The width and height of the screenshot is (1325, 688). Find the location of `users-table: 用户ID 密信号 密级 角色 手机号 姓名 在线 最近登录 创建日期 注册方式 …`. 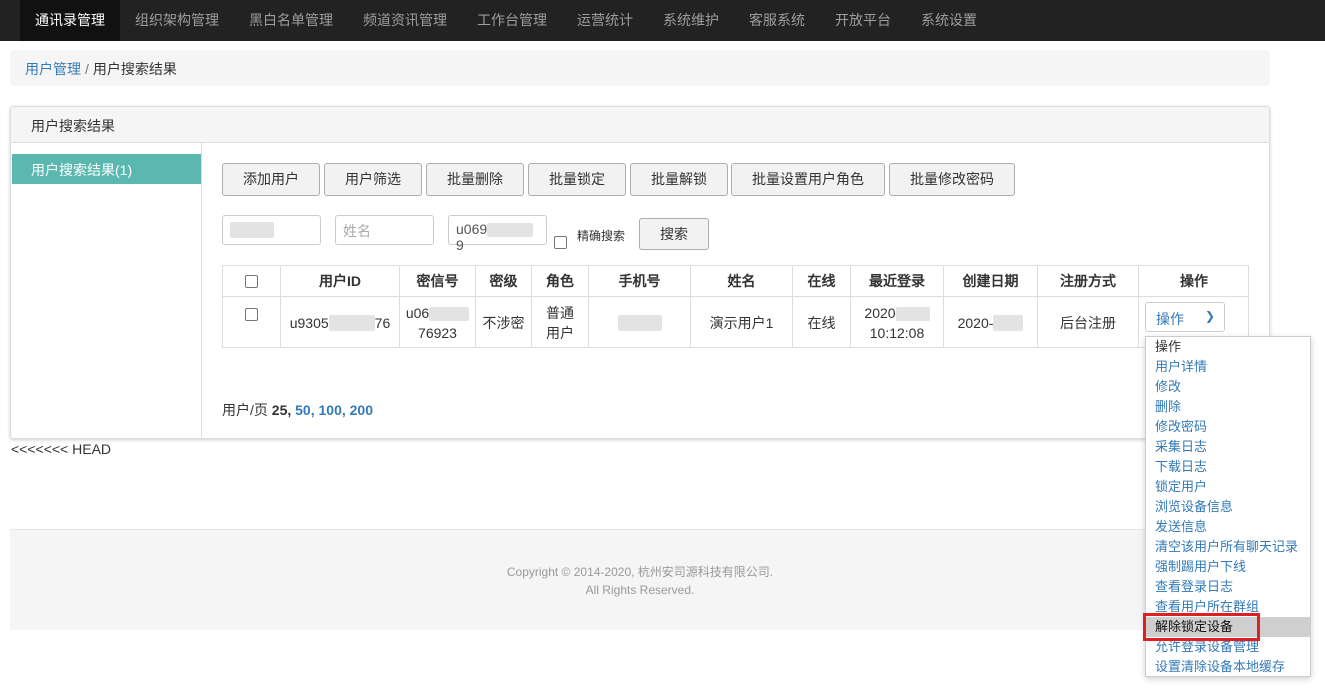

users-table: 用户ID 密信号 密级 角色 手机号 姓名 在线 最近登录 创建日期 注册方式 … is located at coordinates (735, 306).